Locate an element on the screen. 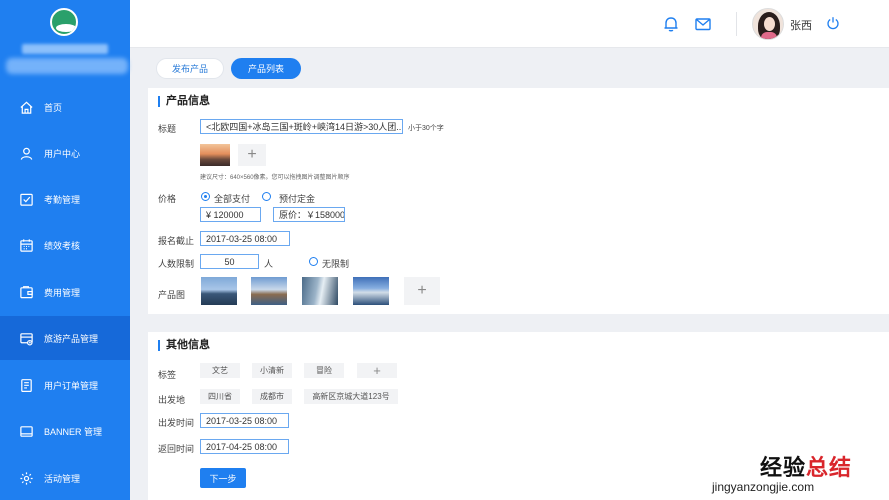 This screenshot has height=500, width=889. top-header: 张西 is located at coordinates (509, 24).